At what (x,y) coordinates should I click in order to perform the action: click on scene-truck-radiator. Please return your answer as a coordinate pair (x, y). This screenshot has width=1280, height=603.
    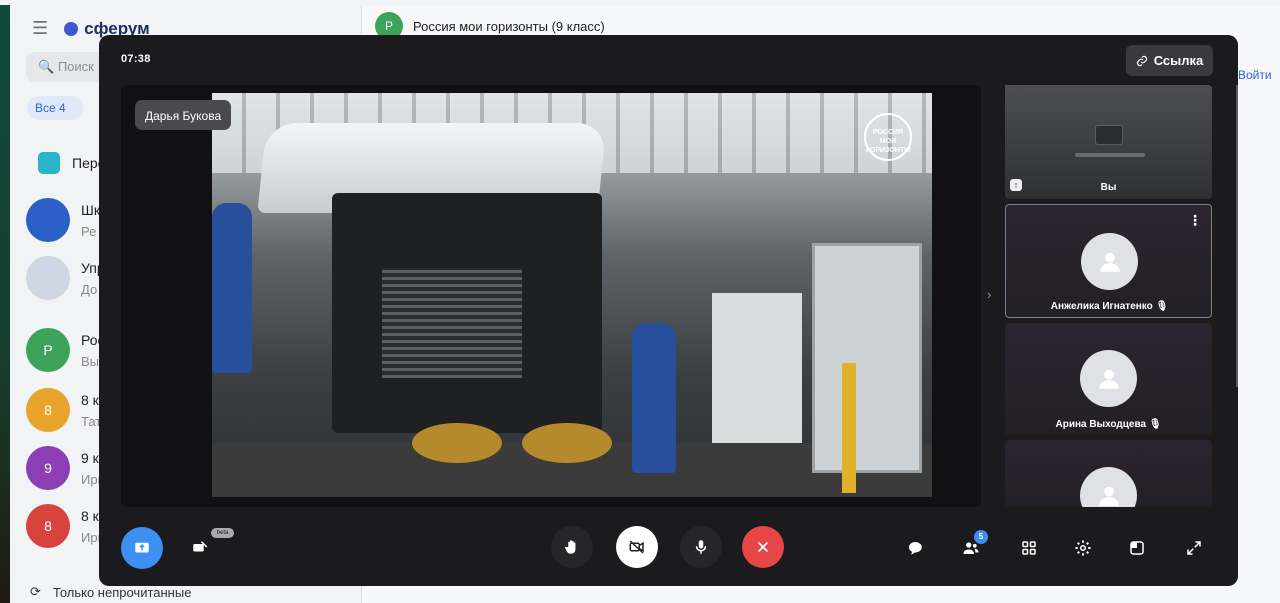
    Looking at the image, I should click on (452, 323).